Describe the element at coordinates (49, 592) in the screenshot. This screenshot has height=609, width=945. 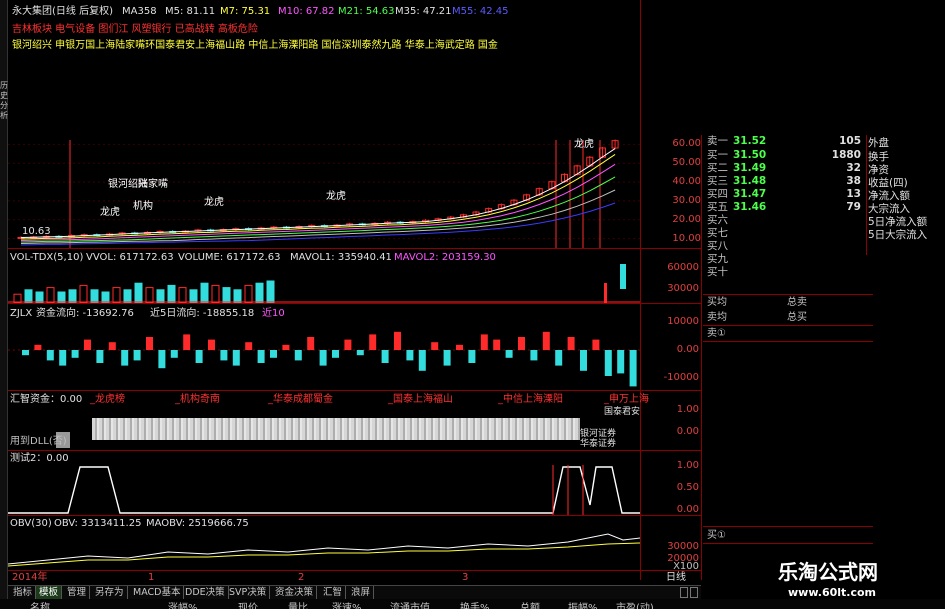
I see `tab-template: 模板` at that location.